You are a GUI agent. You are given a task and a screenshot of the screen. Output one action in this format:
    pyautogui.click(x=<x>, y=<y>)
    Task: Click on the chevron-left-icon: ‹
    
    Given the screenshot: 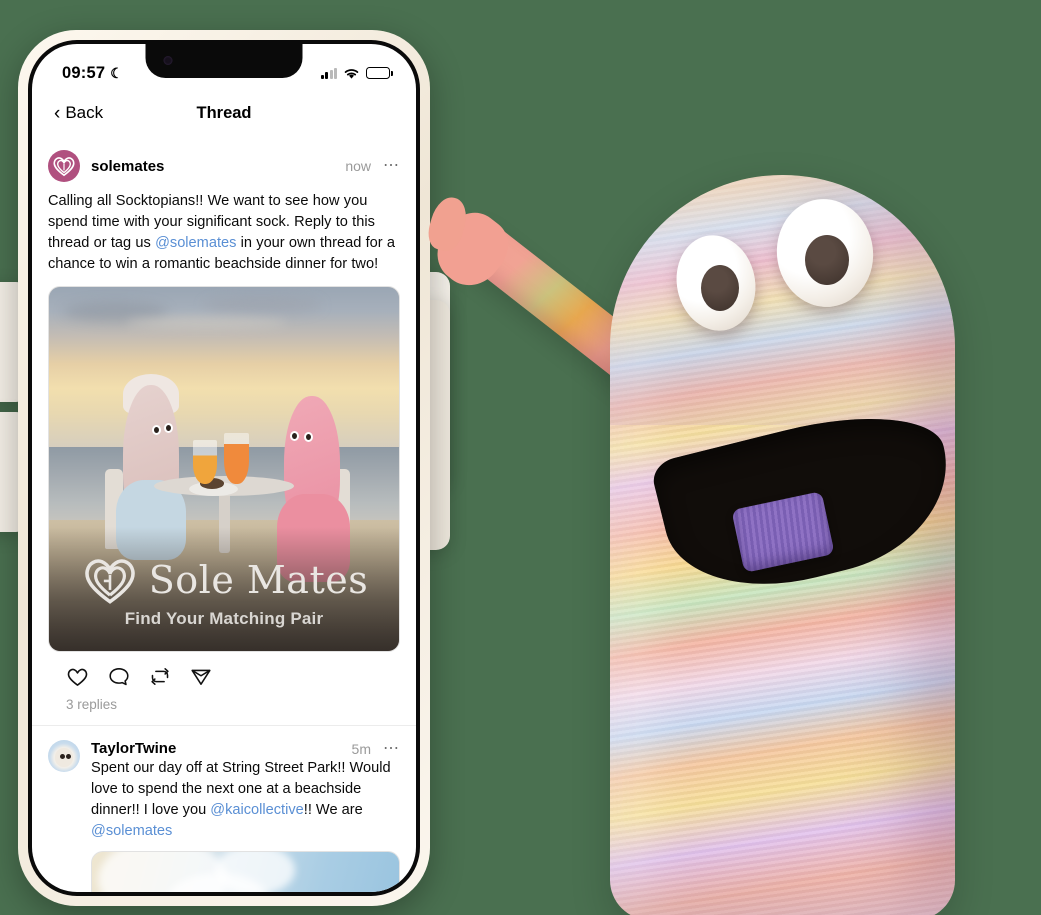 What is the action you would take?
    pyautogui.click(x=57, y=113)
    